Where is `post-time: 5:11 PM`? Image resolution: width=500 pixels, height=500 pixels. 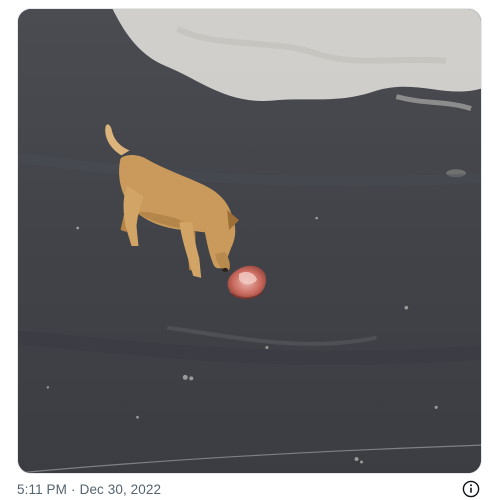
post-time: 5:11 PM is located at coordinates (42, 489).